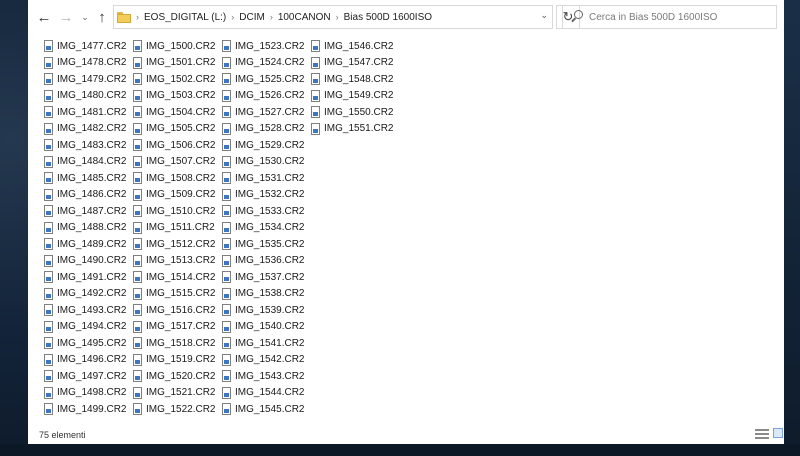 This screenshot has width=800, height=456. I want to click on file-item: IMG_1498.CR2, so click(85, 393).